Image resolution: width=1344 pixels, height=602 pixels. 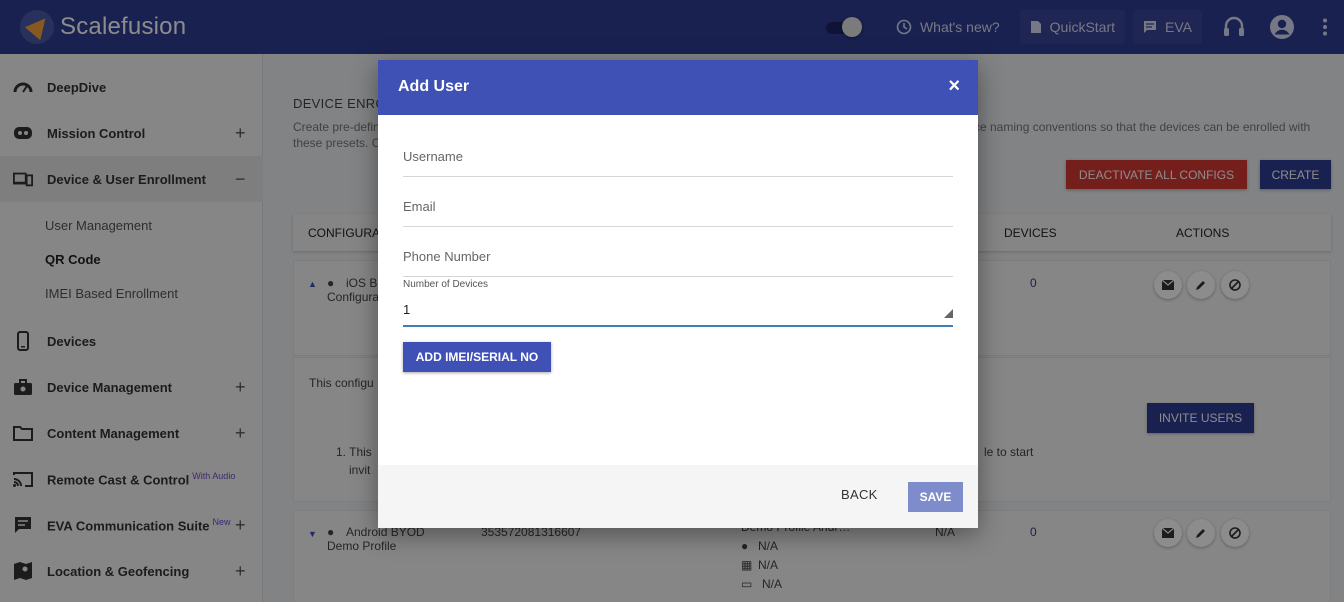 I want to click on back-button: BACK, so click(x=859, y=494).